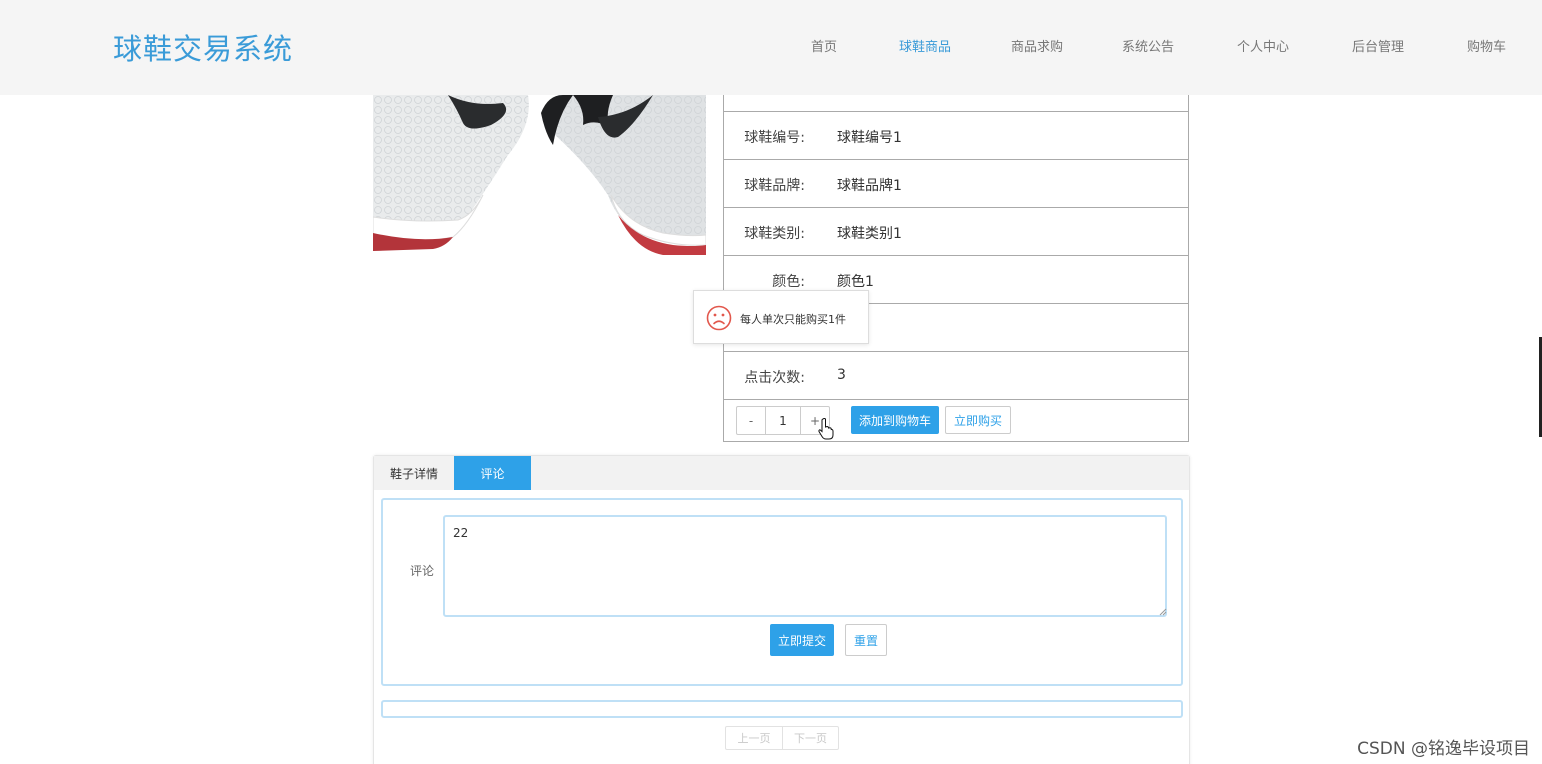 The height and width of the screenshot is (764, 1542). Describe the element at coordinates (774, 234) in the screenshot. I see `info-label: 球鞋类别:` at that location.